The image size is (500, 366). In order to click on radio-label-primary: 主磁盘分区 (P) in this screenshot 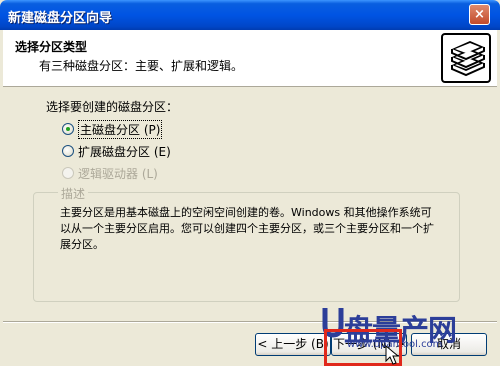, I will do `click(120, 129)`.